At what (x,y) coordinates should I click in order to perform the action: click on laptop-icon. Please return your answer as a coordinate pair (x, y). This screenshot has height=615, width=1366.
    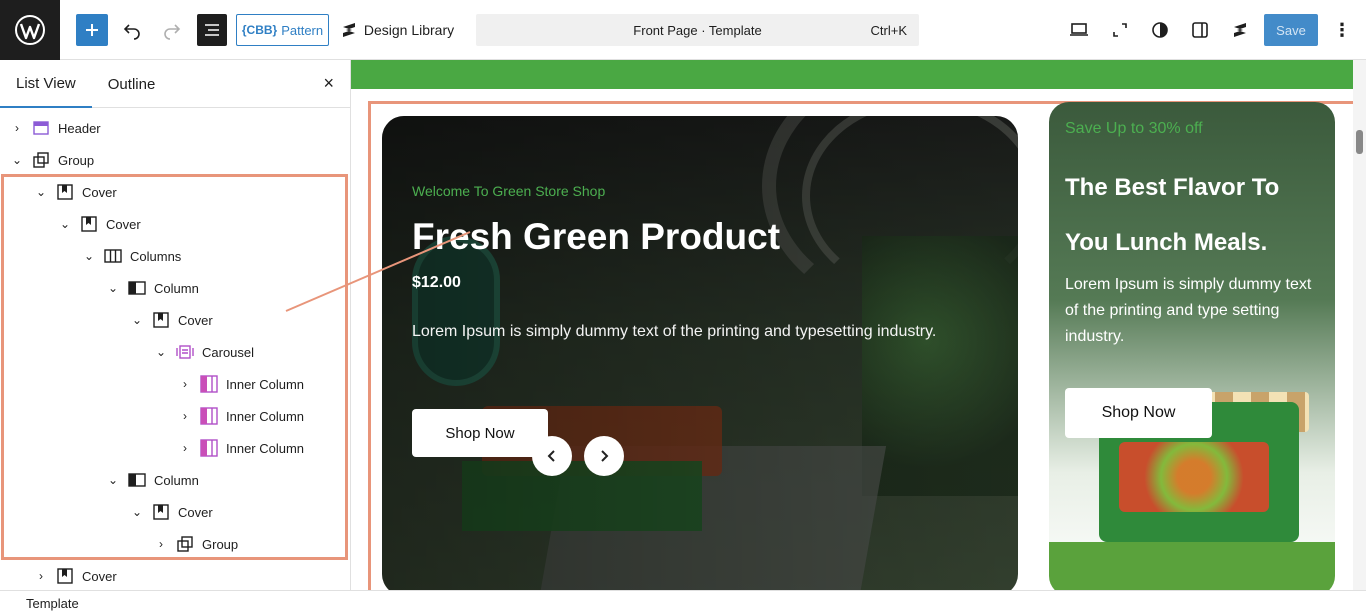
    Looking at the image, I should click on (1079, 29).